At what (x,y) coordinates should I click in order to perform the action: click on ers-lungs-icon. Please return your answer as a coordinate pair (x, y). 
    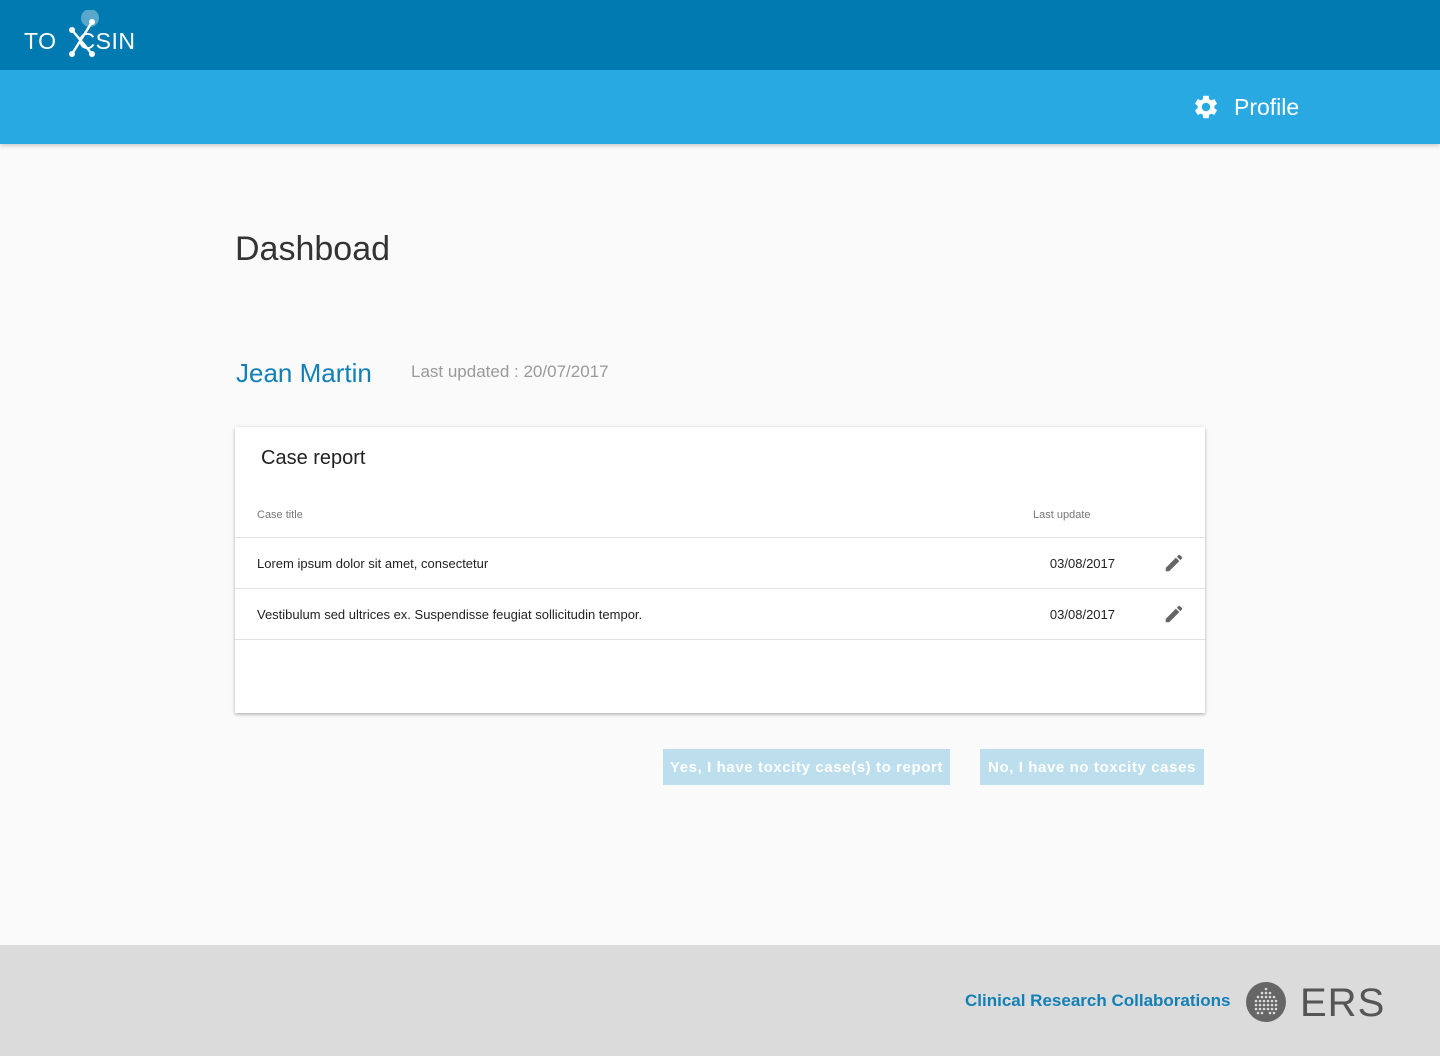
    Looking at the image, I should click on (1266, 1002).